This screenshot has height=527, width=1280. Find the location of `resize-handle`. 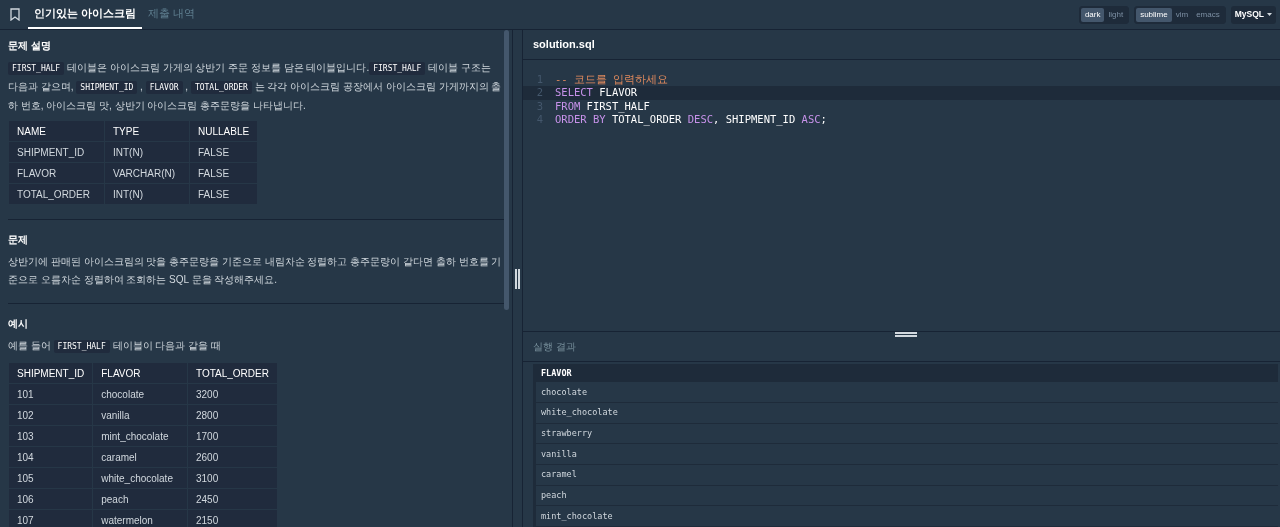

resize-handle is located at coordinates (906, 335).